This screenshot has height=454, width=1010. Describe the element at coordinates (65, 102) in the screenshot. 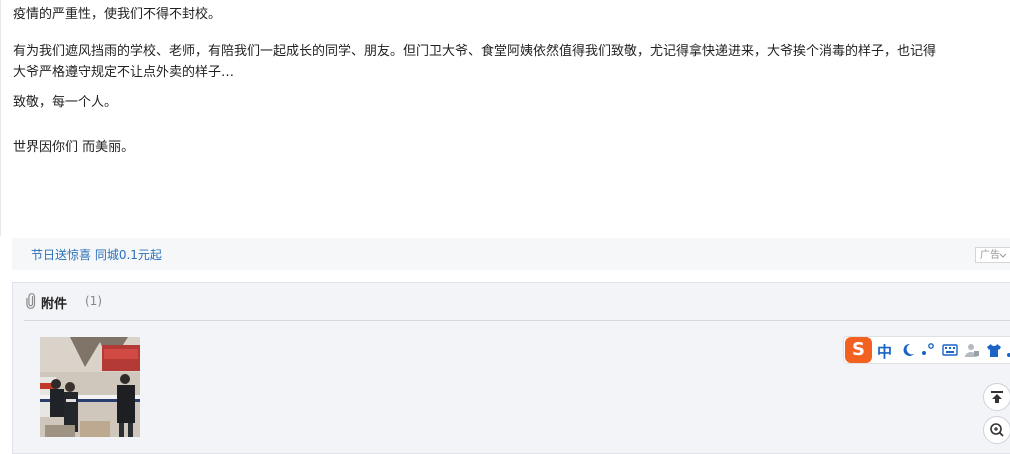

I see `post-paragraph: 致敬，每一个人。` at that location.